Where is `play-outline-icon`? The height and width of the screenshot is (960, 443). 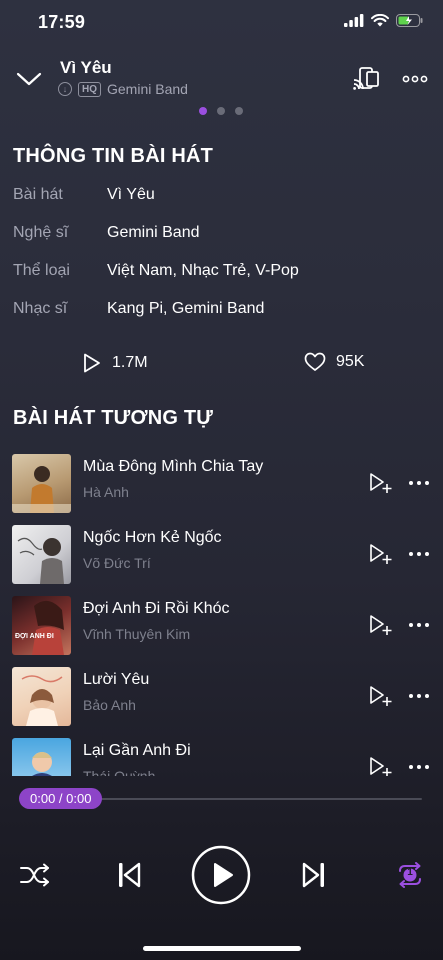
play-outline-icon is located at coordinates (92, 363).